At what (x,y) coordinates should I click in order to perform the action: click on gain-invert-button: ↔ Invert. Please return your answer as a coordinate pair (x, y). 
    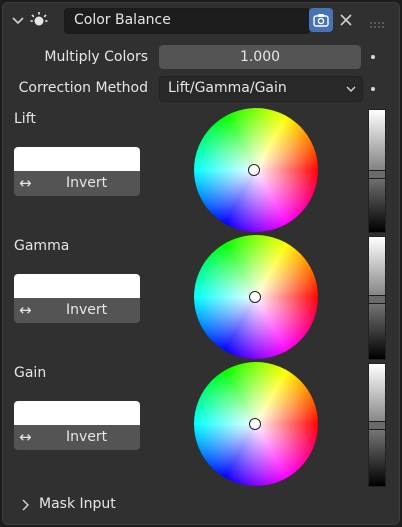
    Looking at the image, I should click on (77, 437).